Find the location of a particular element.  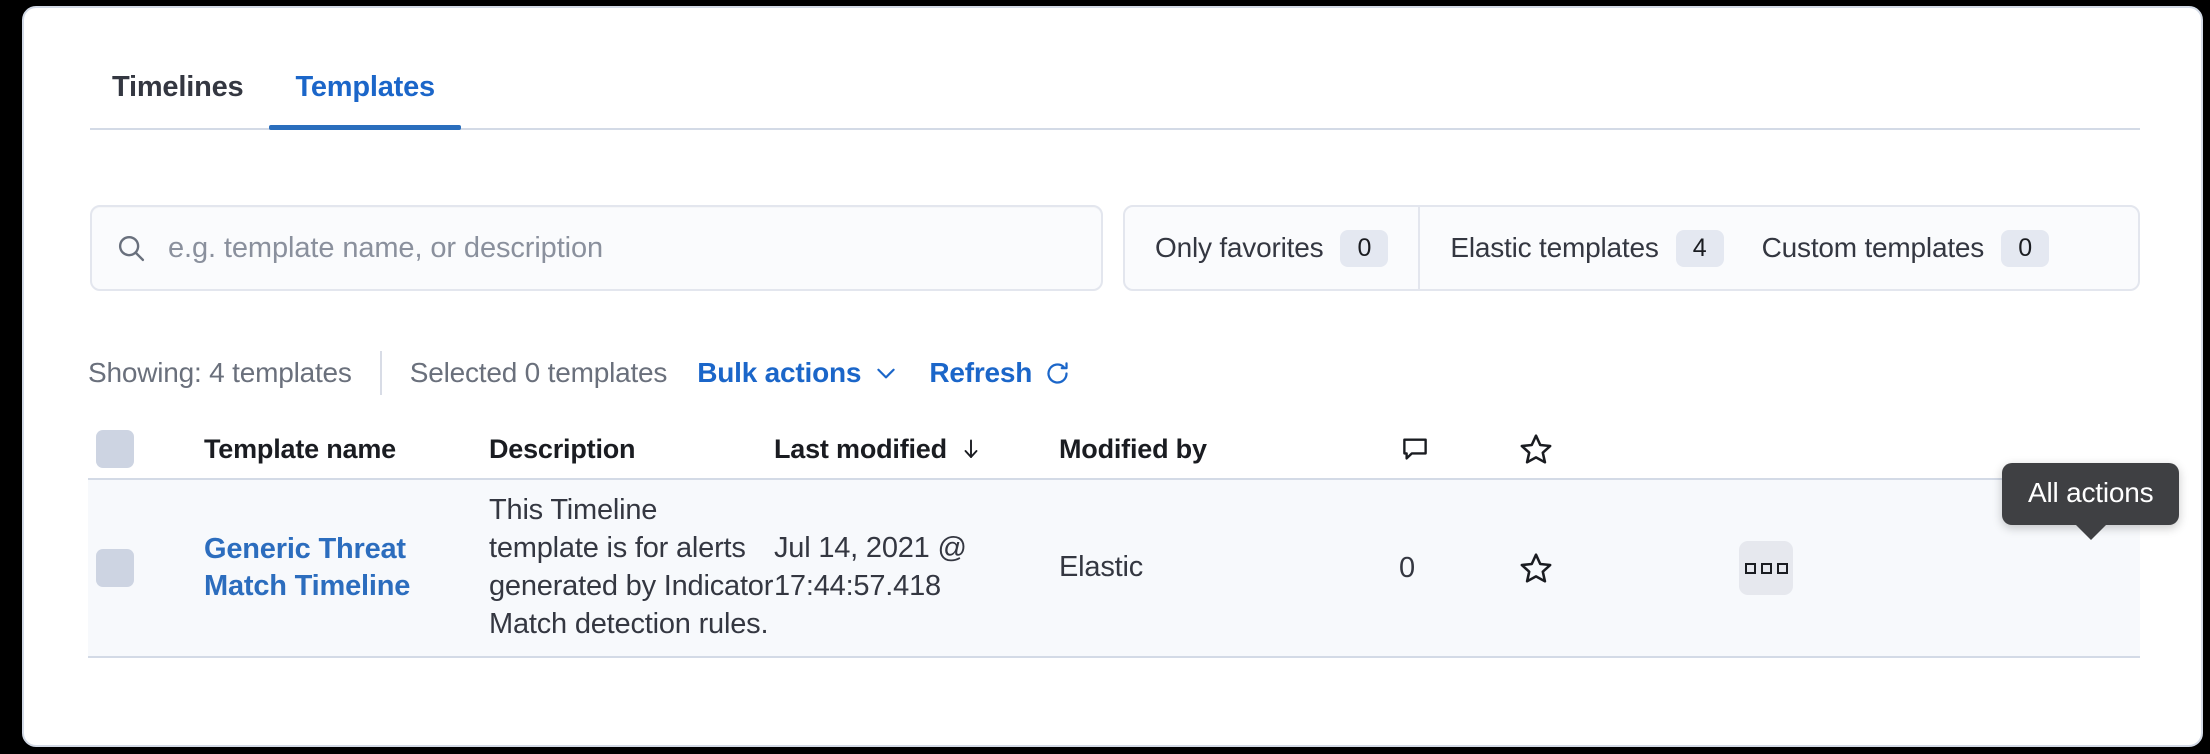

template-modified-by: Elastic is located at coordinates (1101, 567).